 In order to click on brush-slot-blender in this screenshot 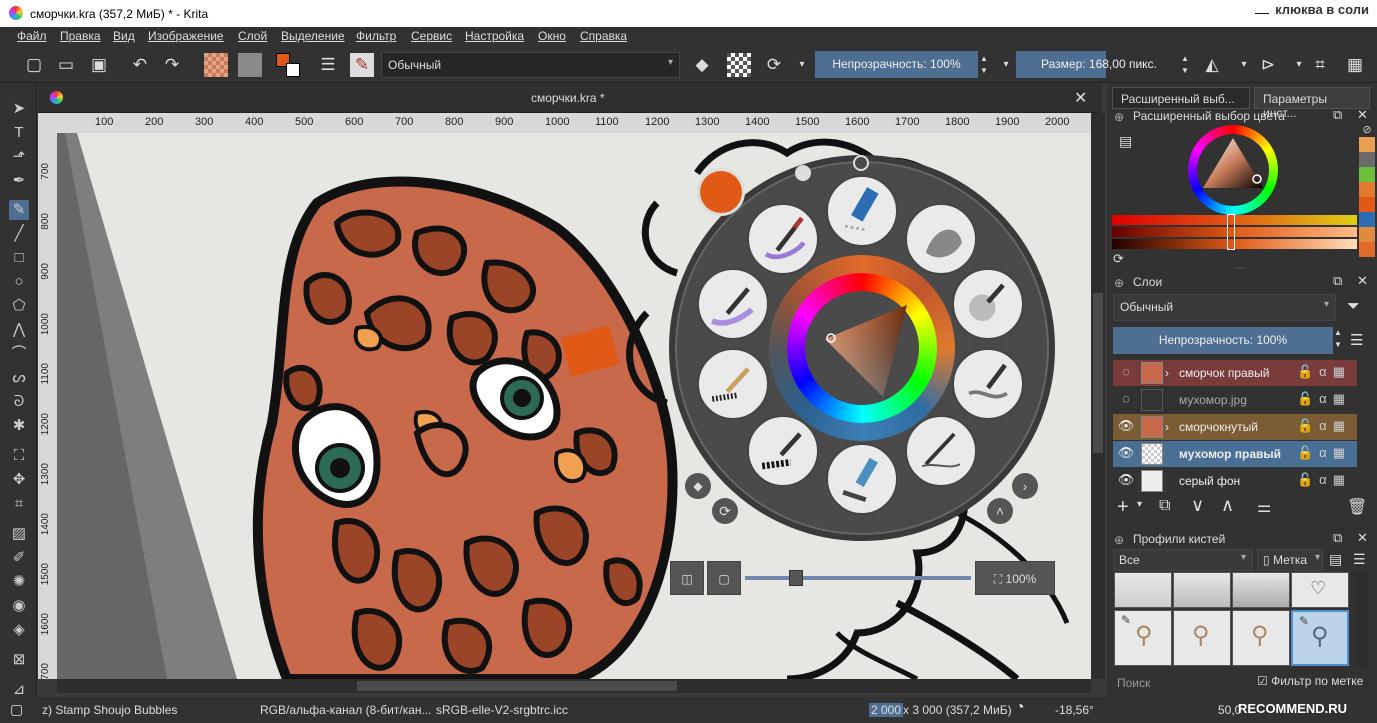, I will do `click(941, 239)`.